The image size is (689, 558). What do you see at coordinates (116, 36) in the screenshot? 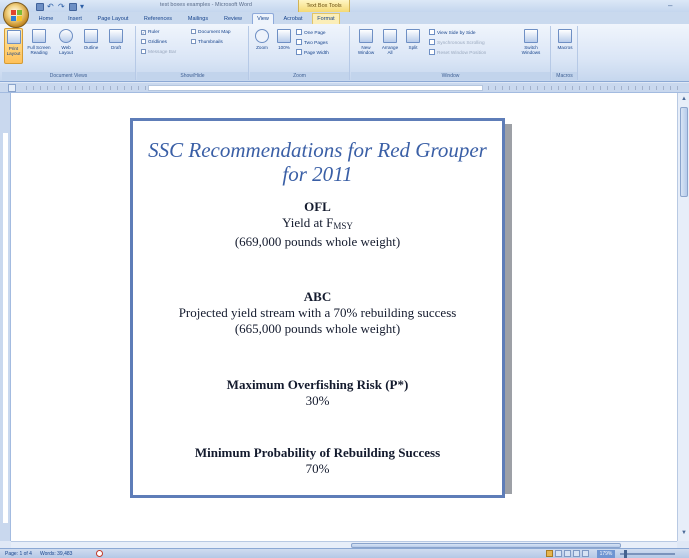
I see `draft-icon` at bounding box center [116, 36].